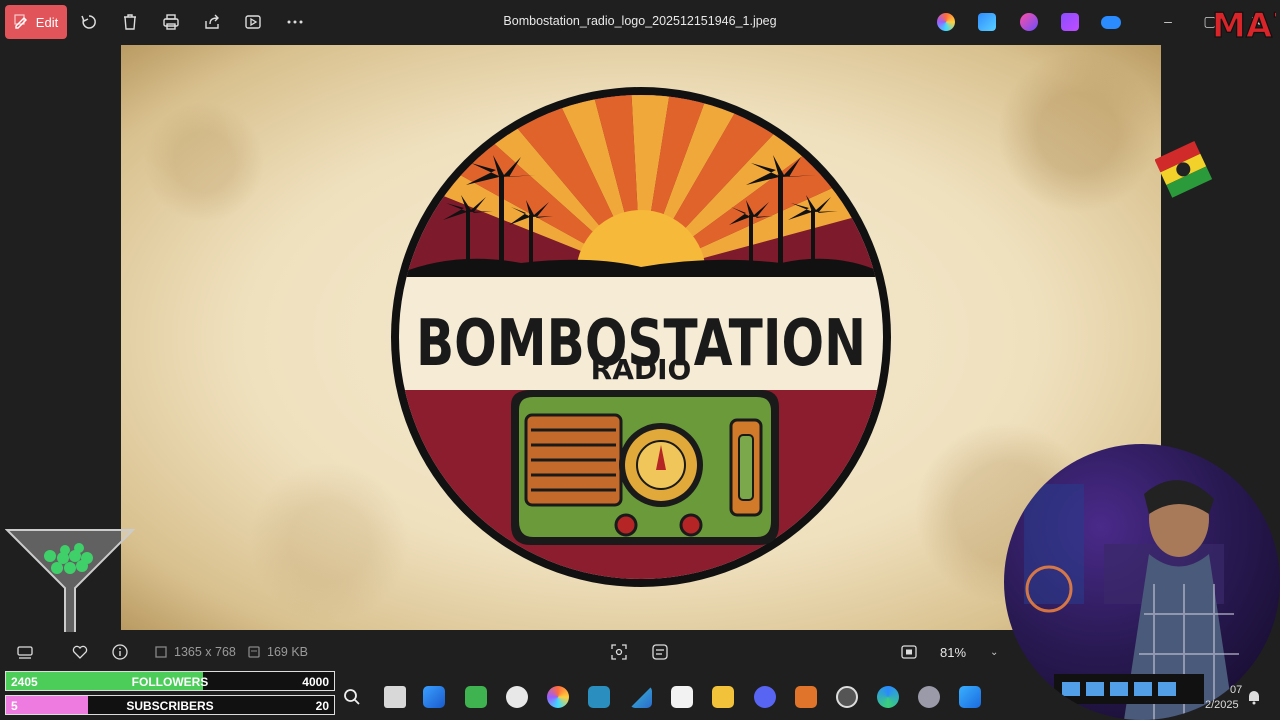 The height and width of the screenshot is (720, 1280). I want to click on info-icon, so click(120, 652).